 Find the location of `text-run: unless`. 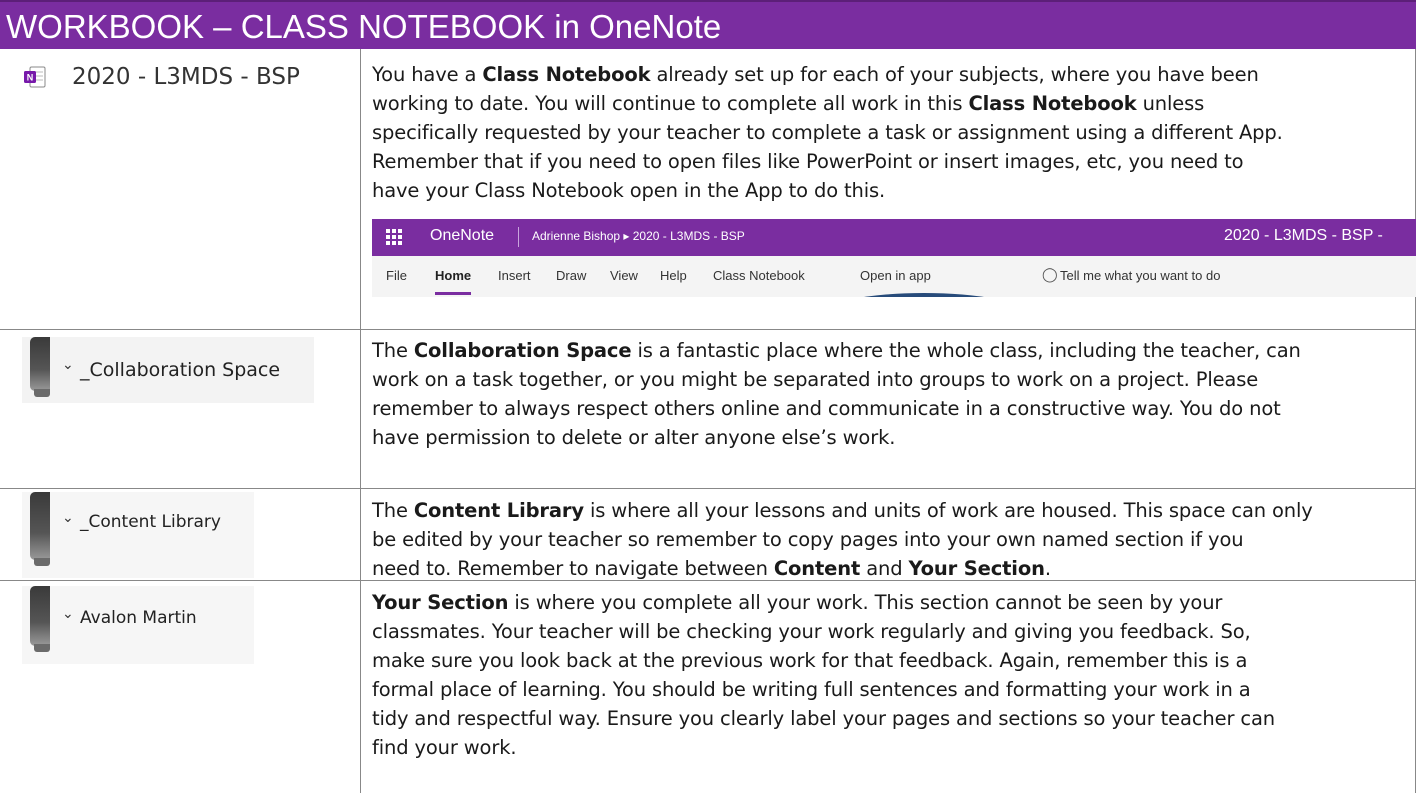

text-run: unless is located at coordinates (1170, 103).